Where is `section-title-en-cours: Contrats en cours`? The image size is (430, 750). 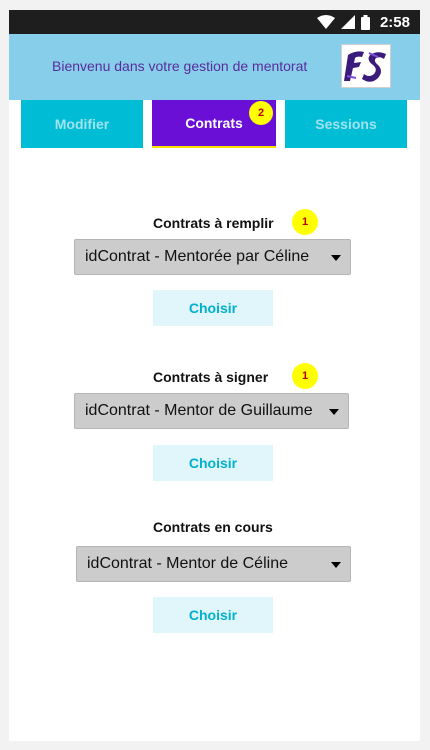 section-title-en-cours: Contrats en cours is located at coordinates (213, 527).